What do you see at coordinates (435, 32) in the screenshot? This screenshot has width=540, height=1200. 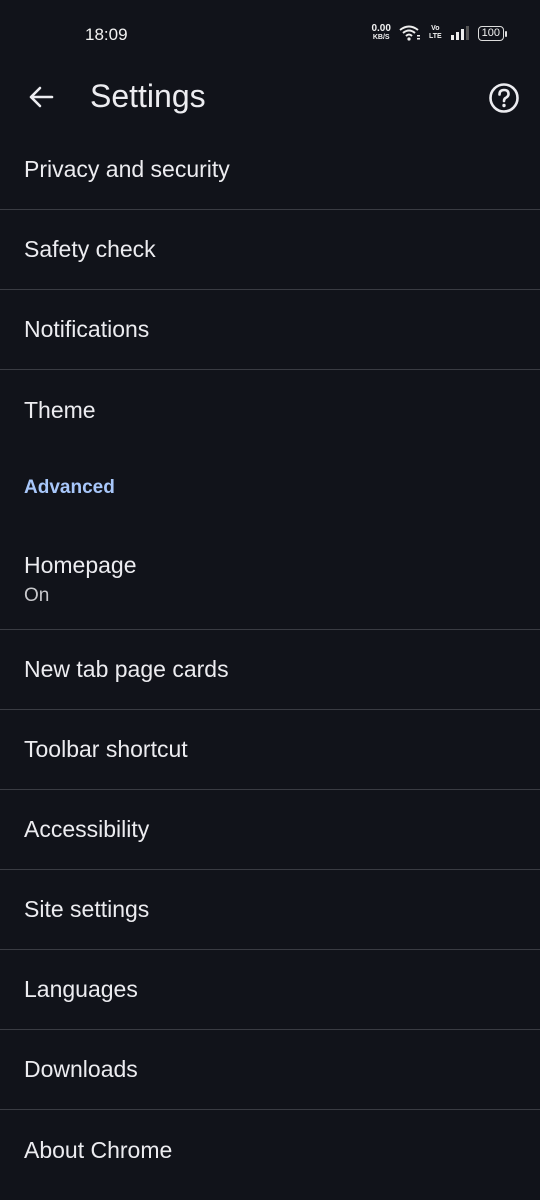 I see `volte-indicator: Vo LTE` at bounding box center [435, 32].